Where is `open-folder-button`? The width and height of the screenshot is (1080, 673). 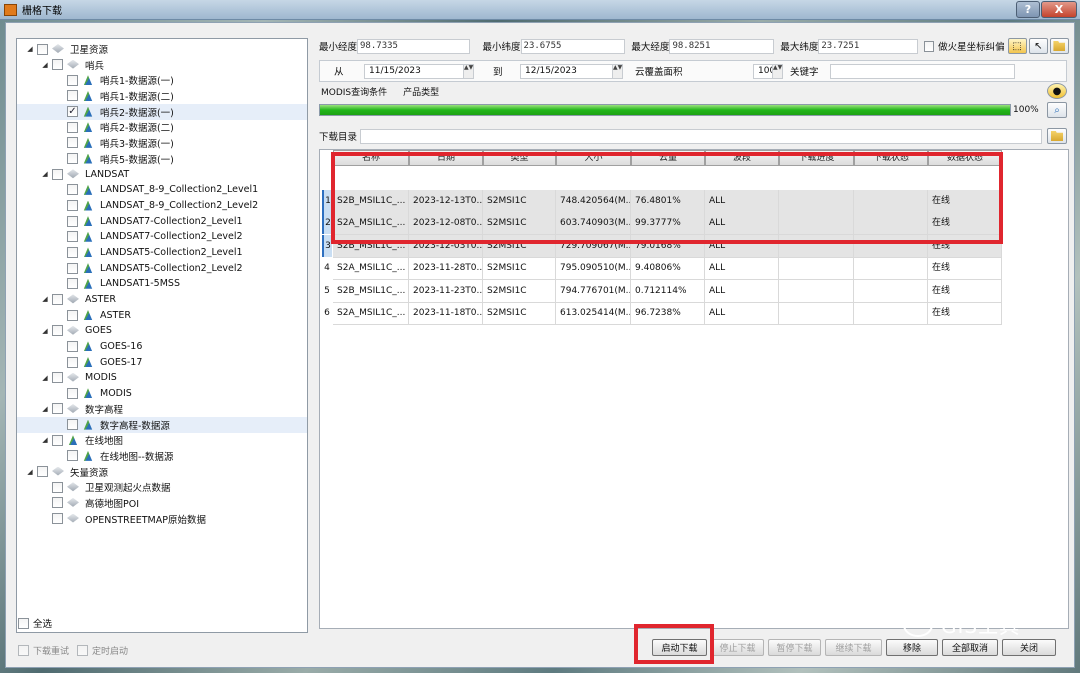
open-folder-button is located at coordinates (1059, 46).